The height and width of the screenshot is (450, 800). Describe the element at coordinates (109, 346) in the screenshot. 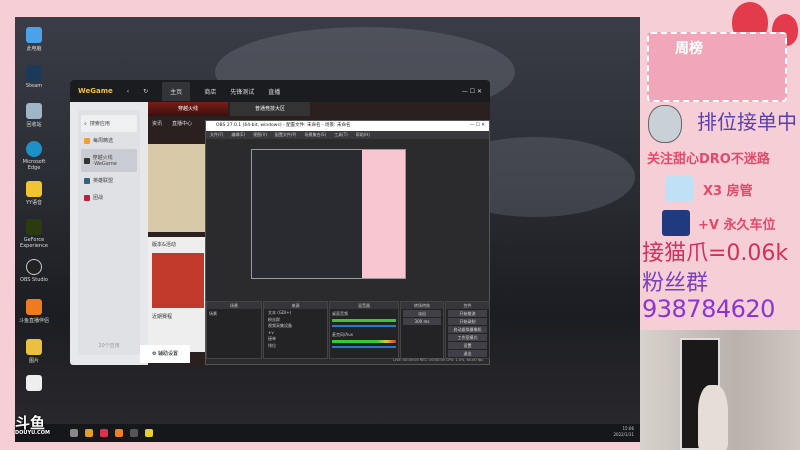

I see `app-count: 20个应用` at that location.